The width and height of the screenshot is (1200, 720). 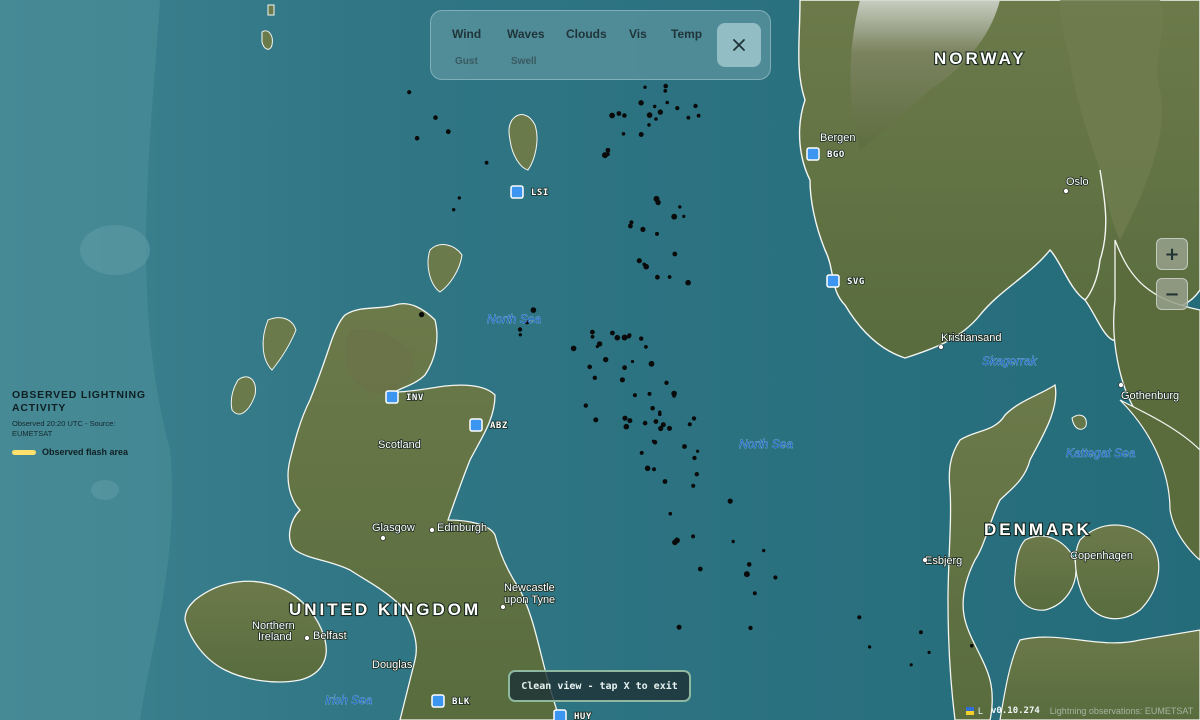 I want to click on clean-view-toast: Clean view - tap X to exit, so click(x=599, y=686).